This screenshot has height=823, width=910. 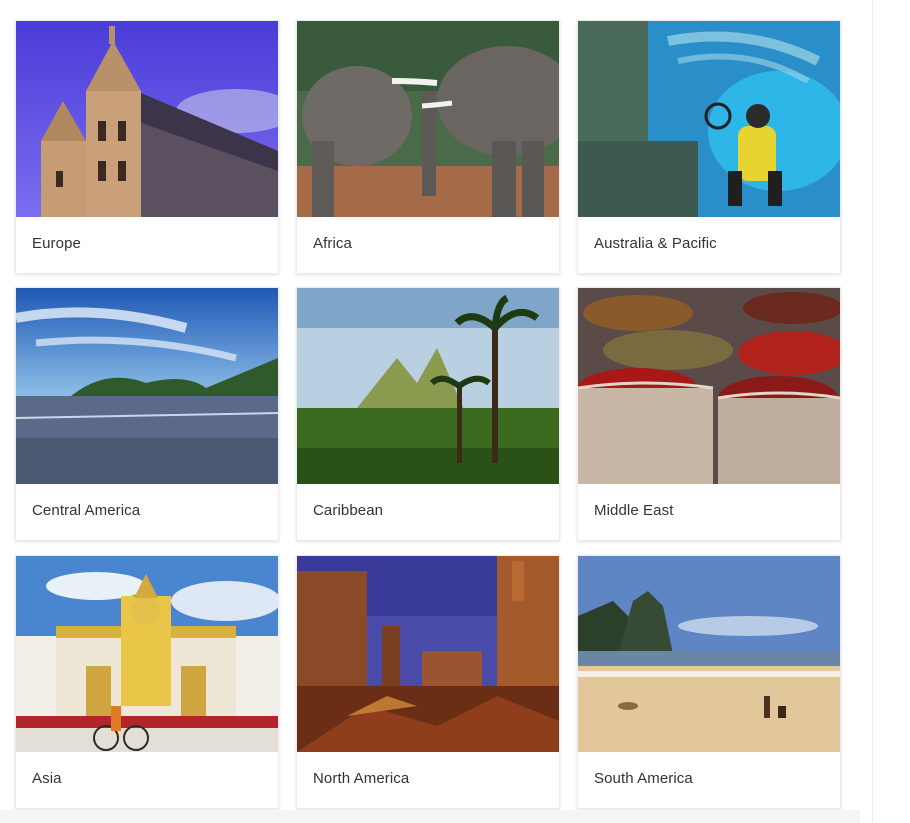 I want to click on destination-label: Africa, so click(x=332, y=243).